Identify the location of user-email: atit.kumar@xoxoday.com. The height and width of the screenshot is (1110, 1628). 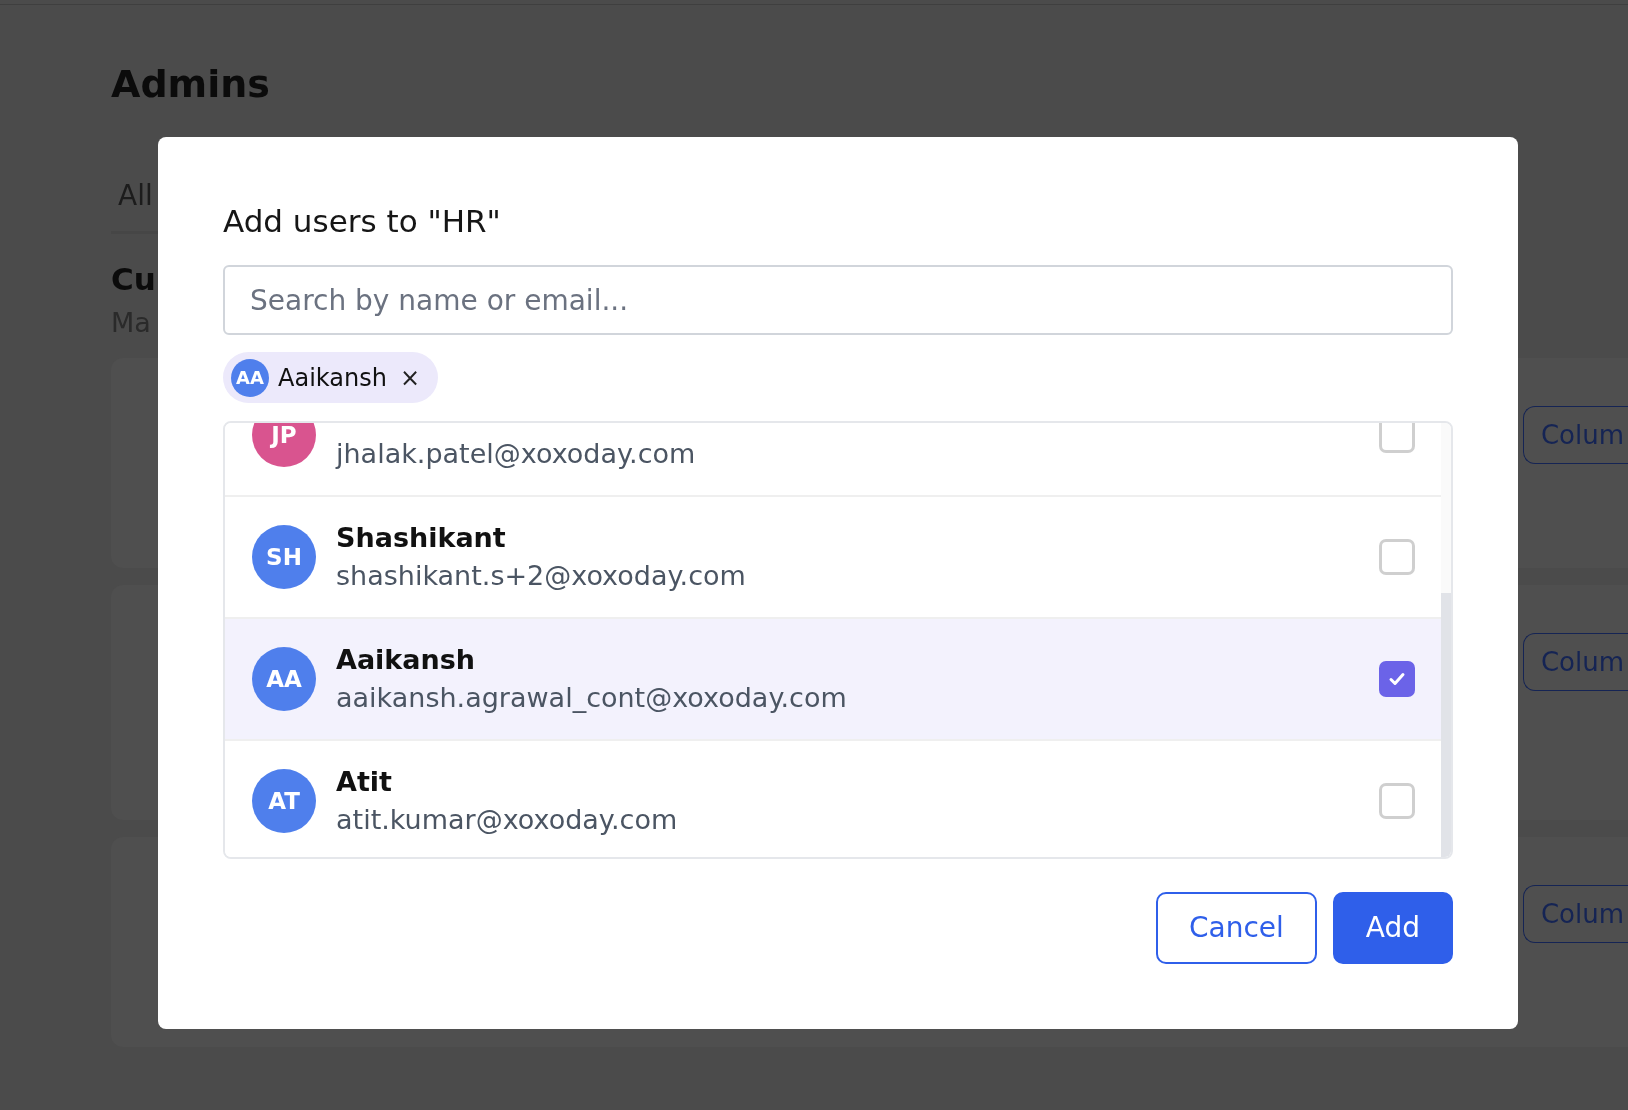
(507, 820).